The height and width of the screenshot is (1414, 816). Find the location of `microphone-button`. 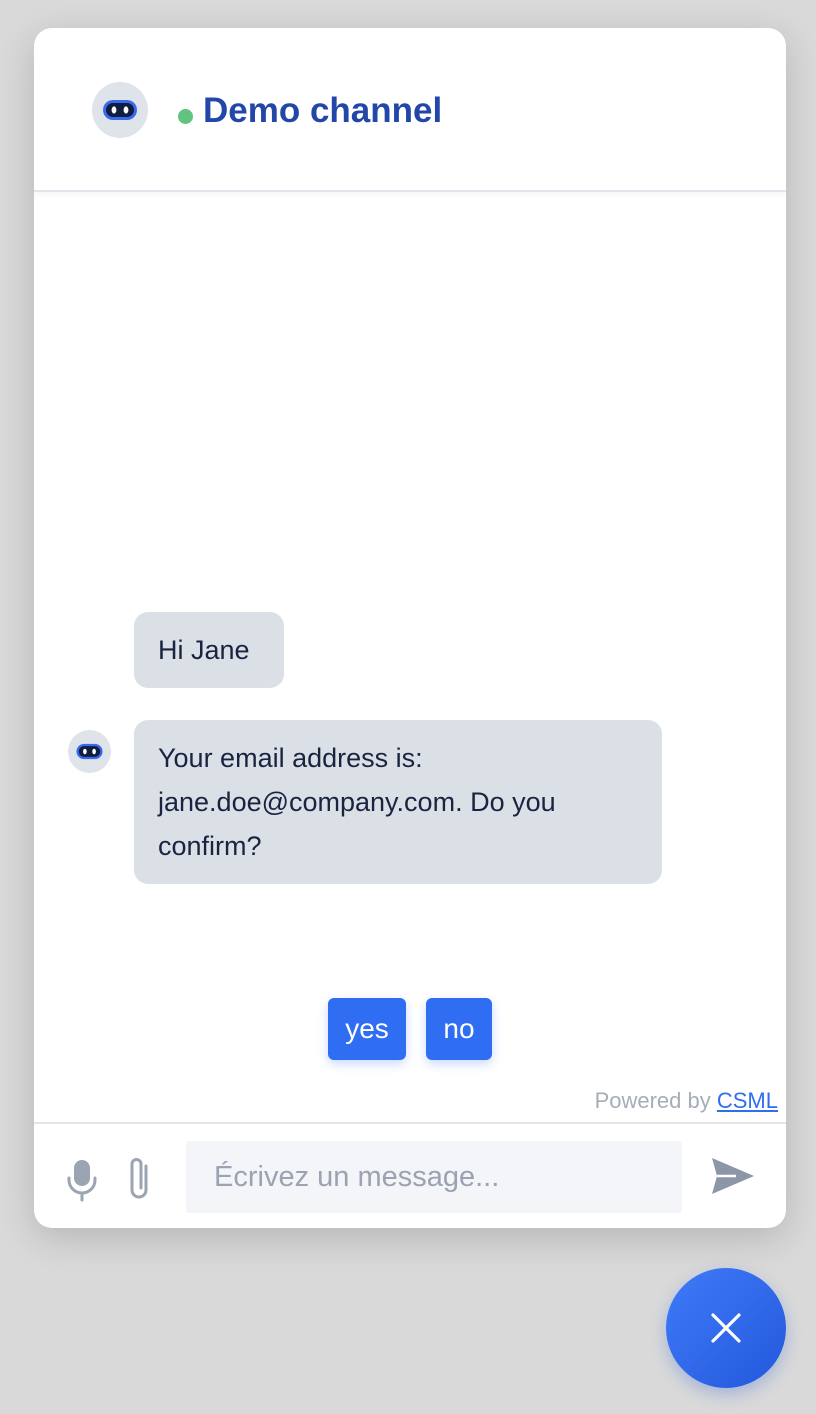

microphone-button is located at coordinates (82, 1180).